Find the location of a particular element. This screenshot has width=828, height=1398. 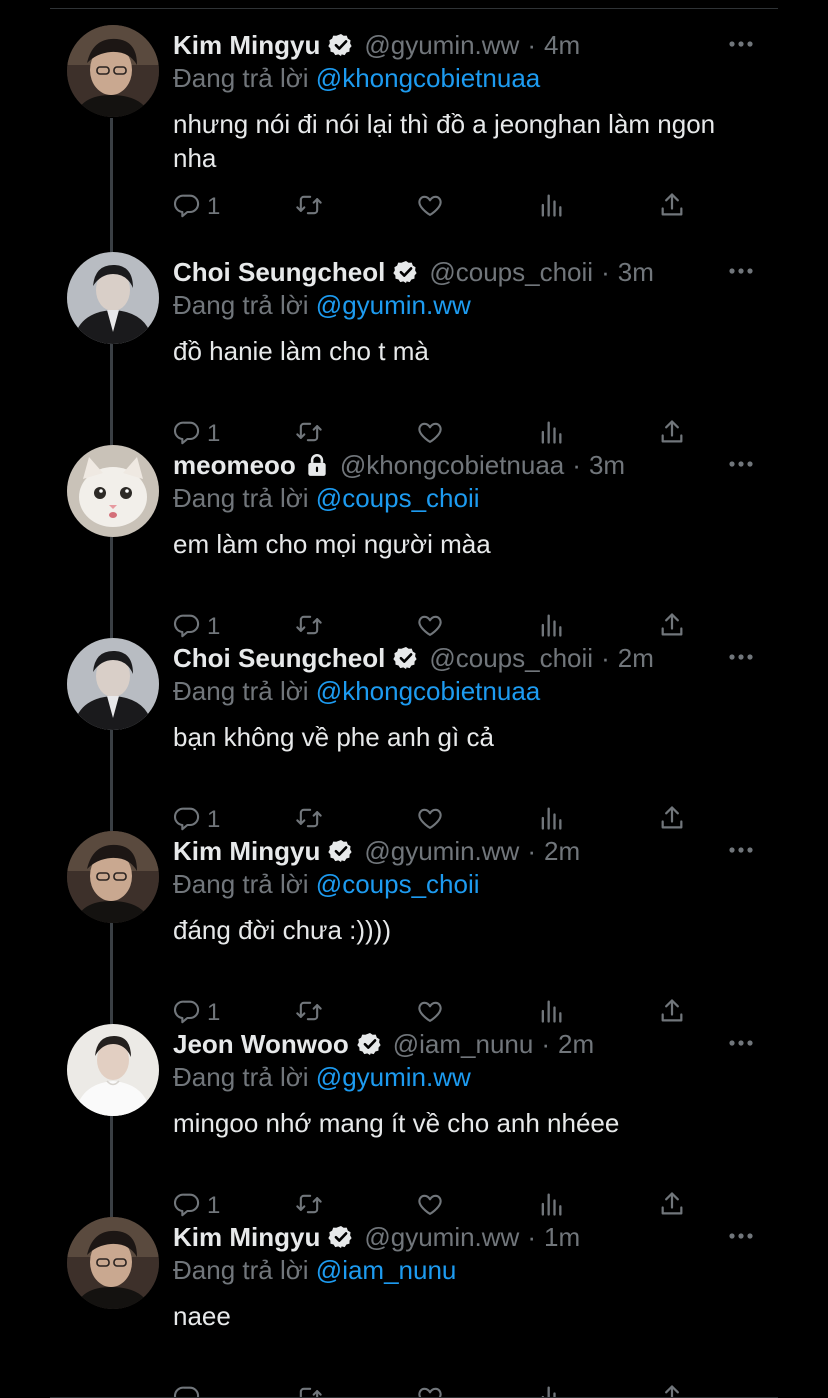

user-handle: @khongcobietnuaa is located at coordinates (452, 465).